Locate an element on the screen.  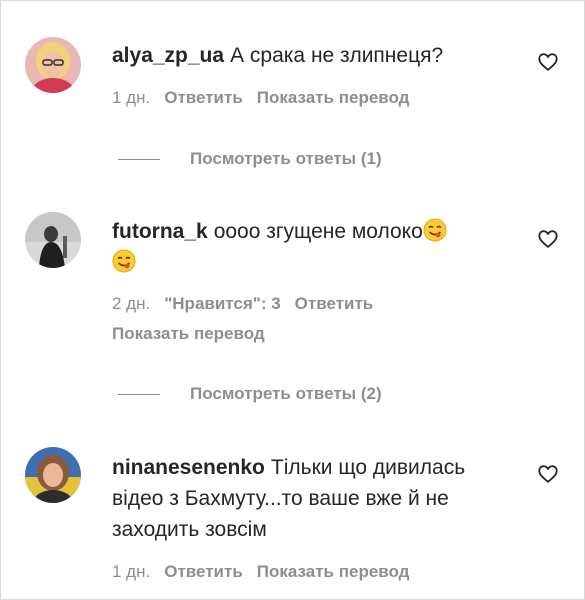
comment-username: ninanesenenko is located at coordinates (188, 467).